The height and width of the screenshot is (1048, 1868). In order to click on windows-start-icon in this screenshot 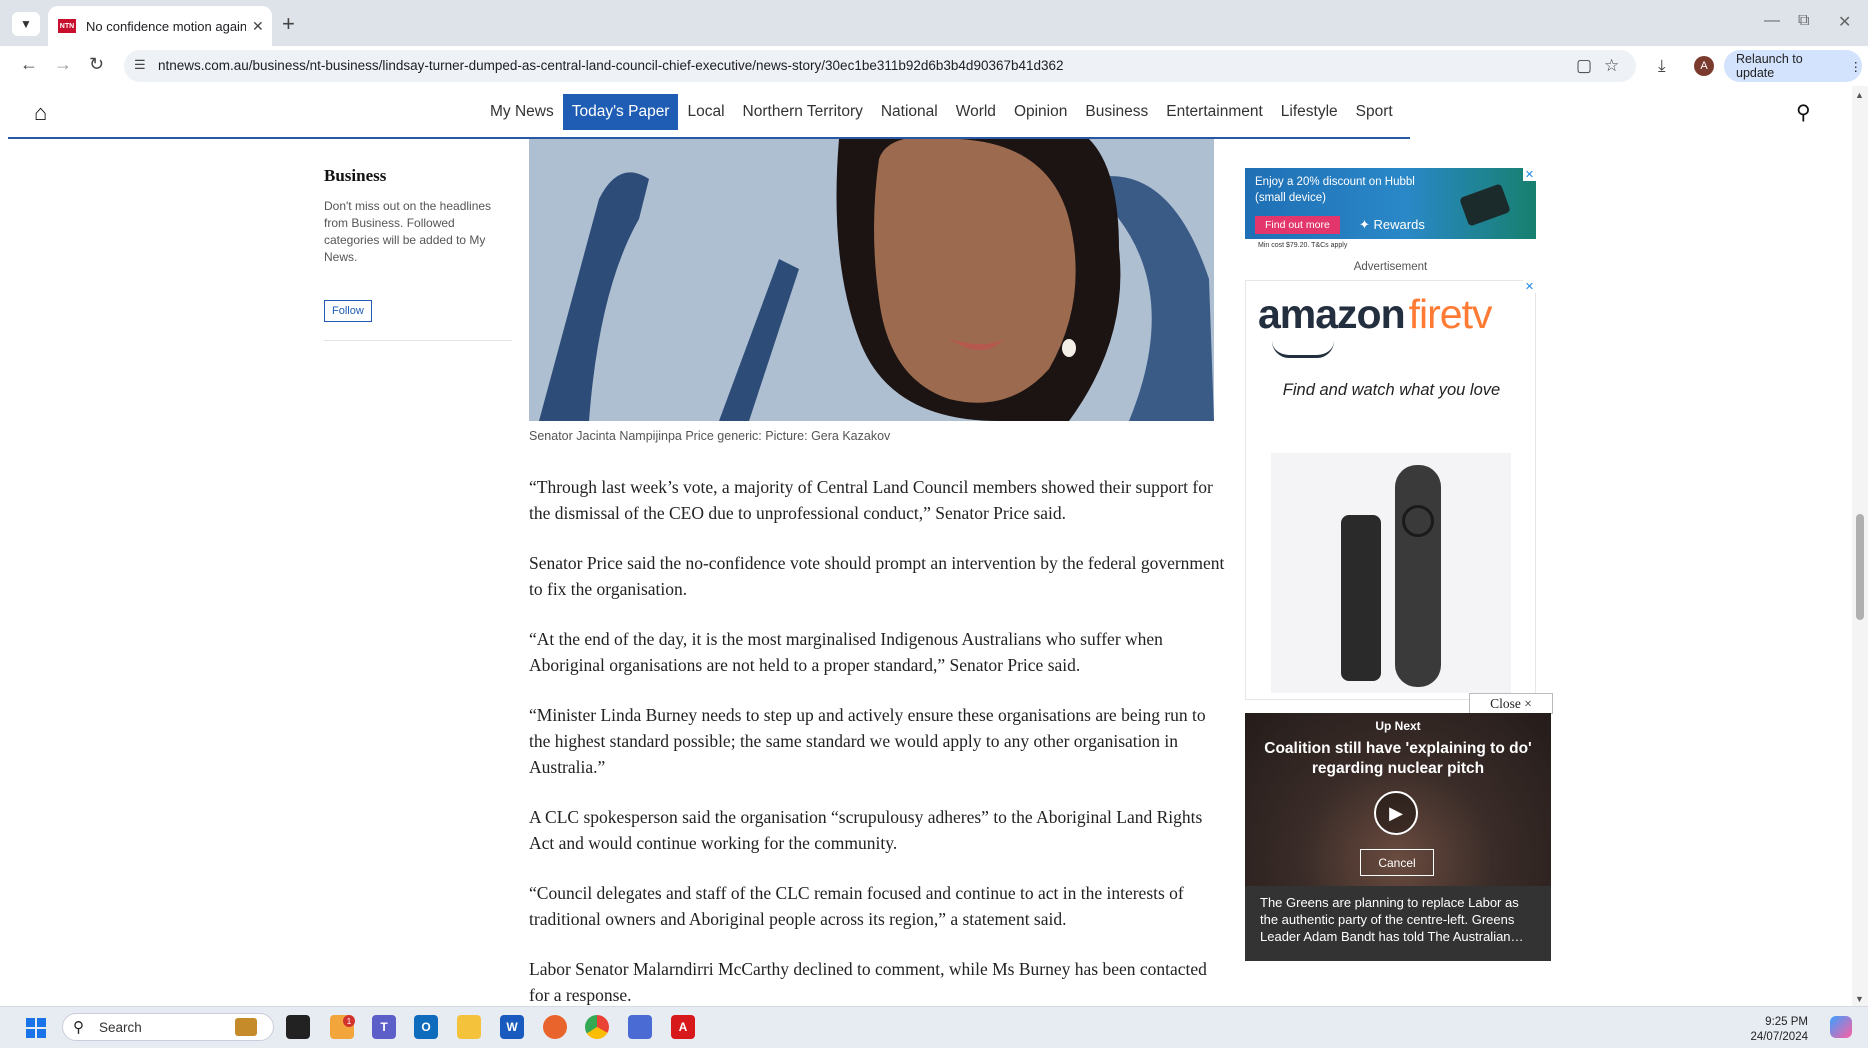, I will do `click(36, 1028)`.